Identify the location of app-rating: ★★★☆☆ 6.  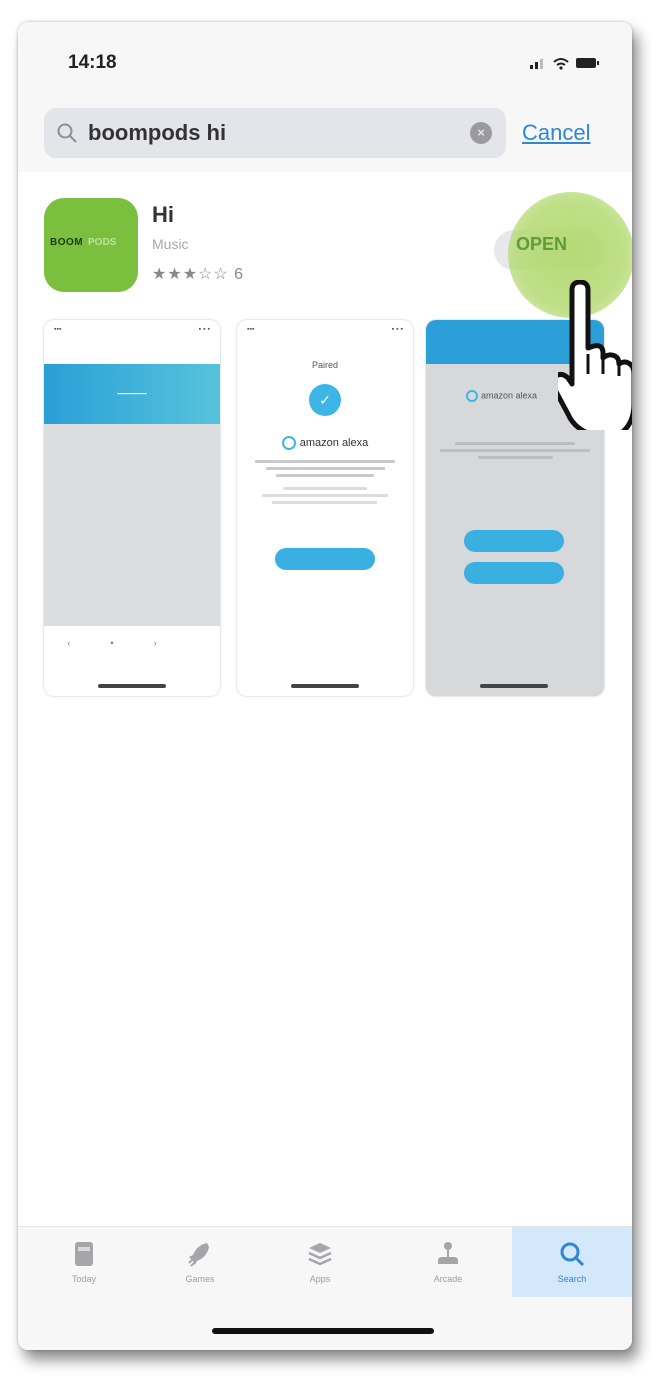
(198, 274).